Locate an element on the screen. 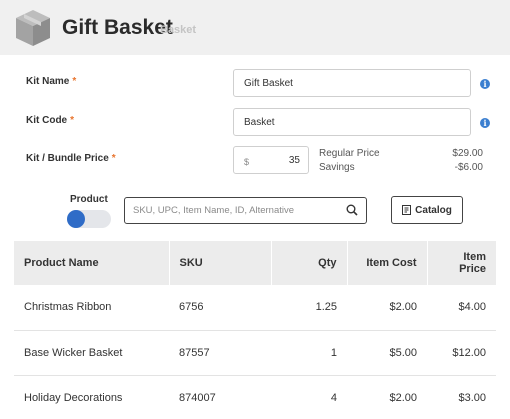 Image resolution: width=510 pixels, height=419 pixels. cell-qty: 4 is located at coordinates (309, 397).